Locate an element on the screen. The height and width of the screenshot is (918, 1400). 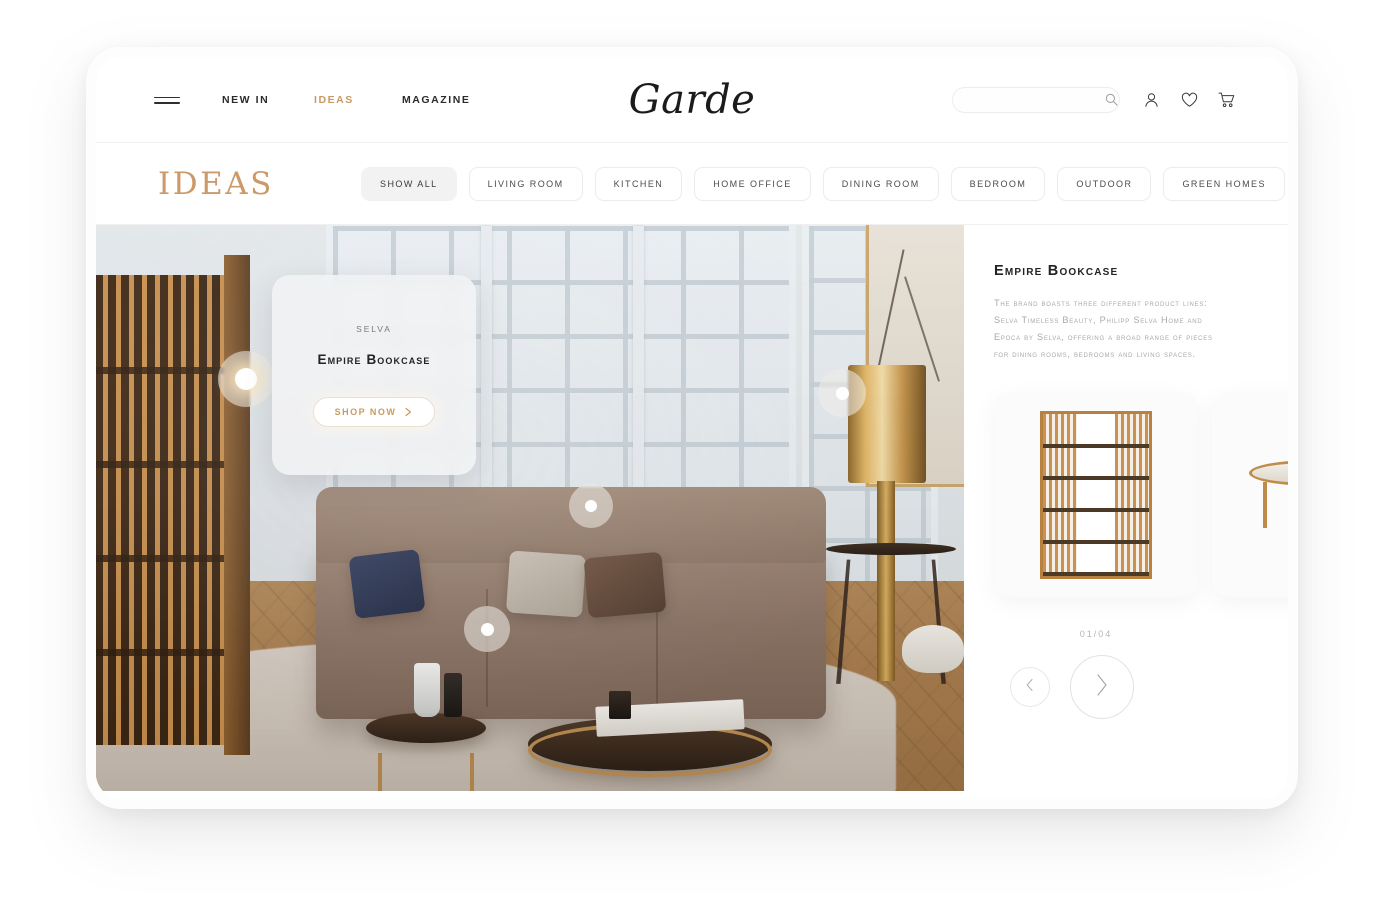
room-decanter is located at coordinates (427, 690).